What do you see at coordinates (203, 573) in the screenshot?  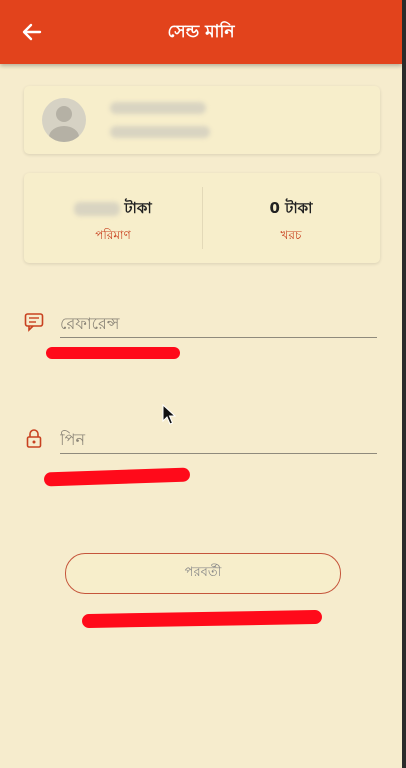 I see `next-button: পরবর্তী` at bounding box center [203, 573].